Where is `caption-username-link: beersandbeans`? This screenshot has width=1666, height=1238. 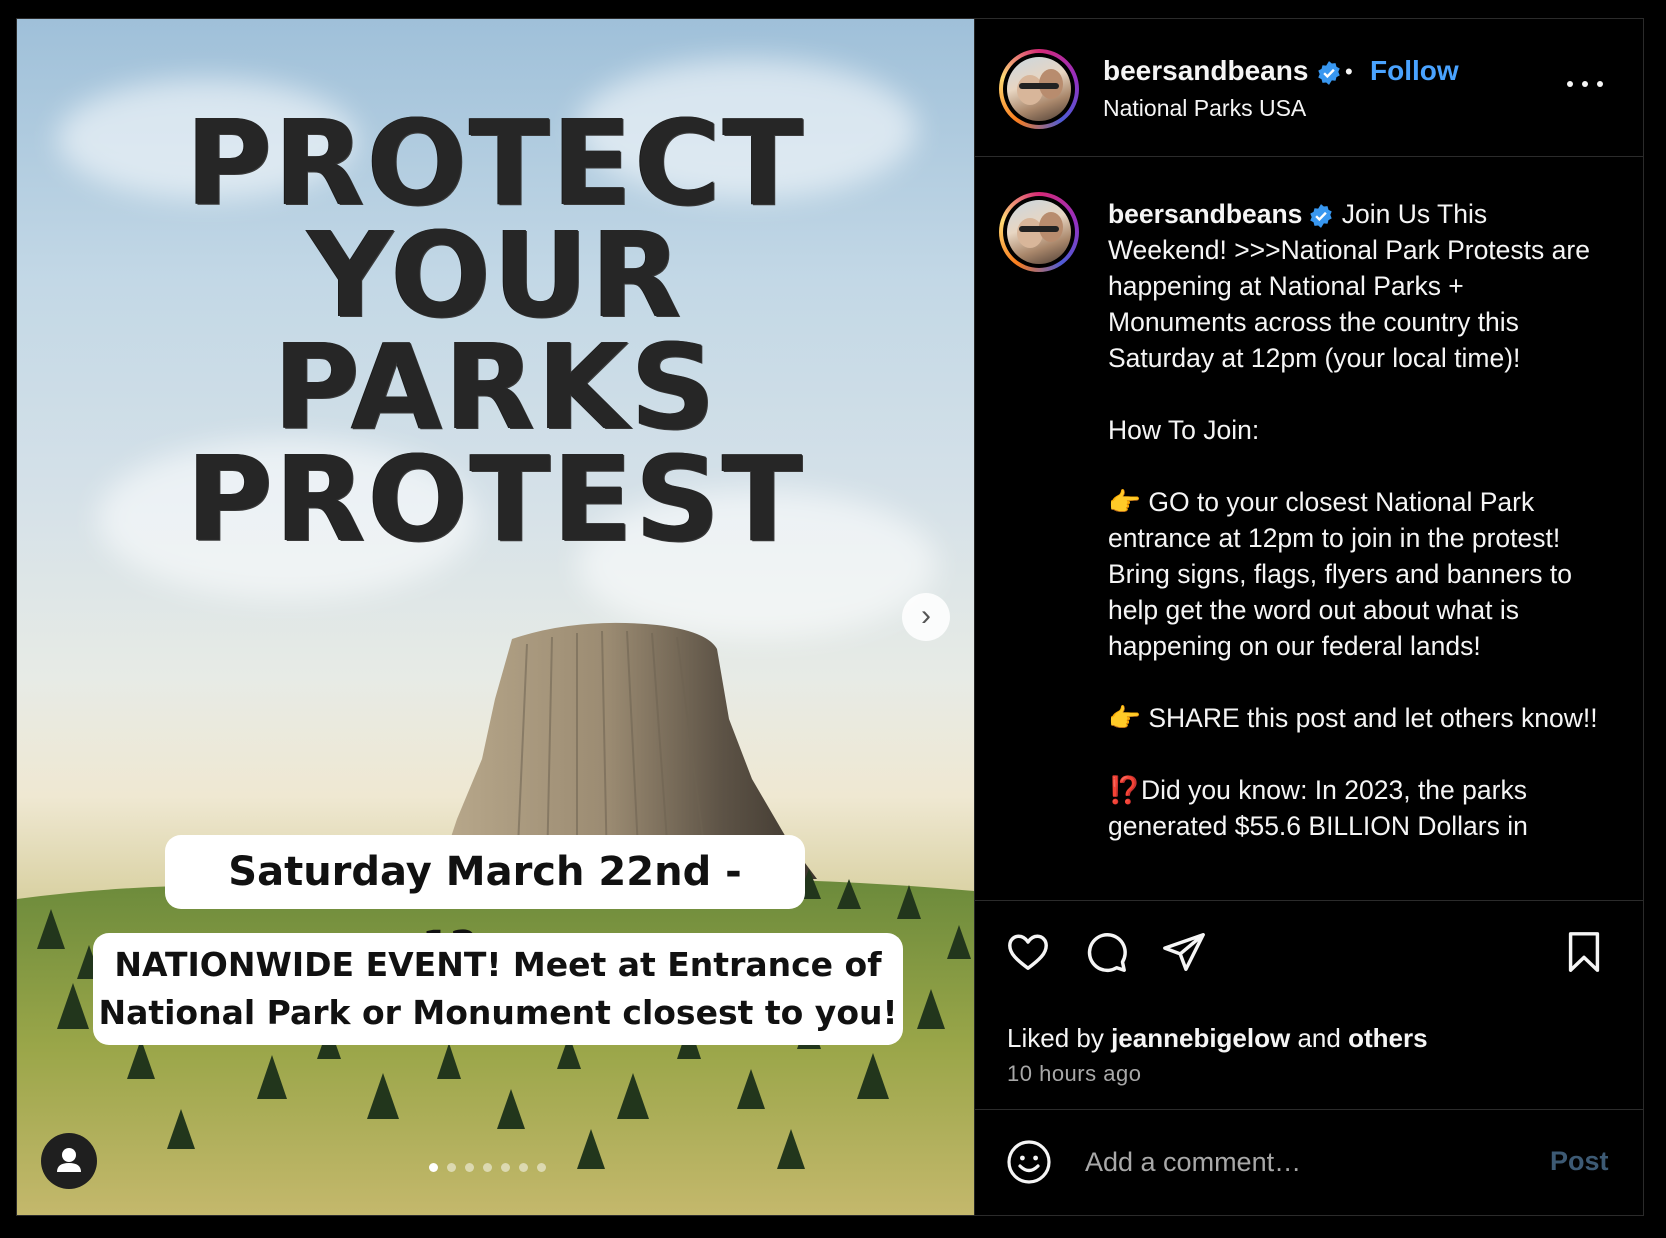 caption-username-link: beersandbeans is located at coordinates (1205, 214).